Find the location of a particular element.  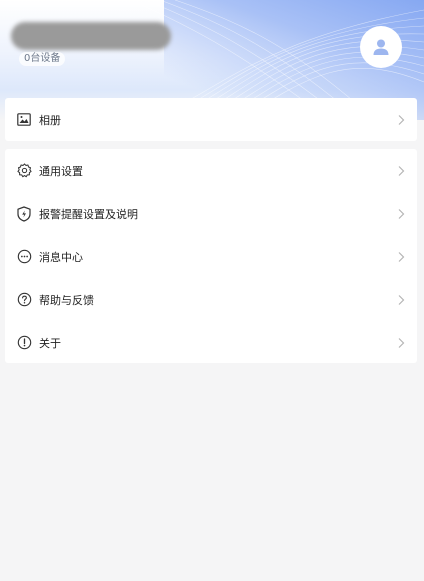

menu-item-album: 相册 is located at coordinates (211, 119).